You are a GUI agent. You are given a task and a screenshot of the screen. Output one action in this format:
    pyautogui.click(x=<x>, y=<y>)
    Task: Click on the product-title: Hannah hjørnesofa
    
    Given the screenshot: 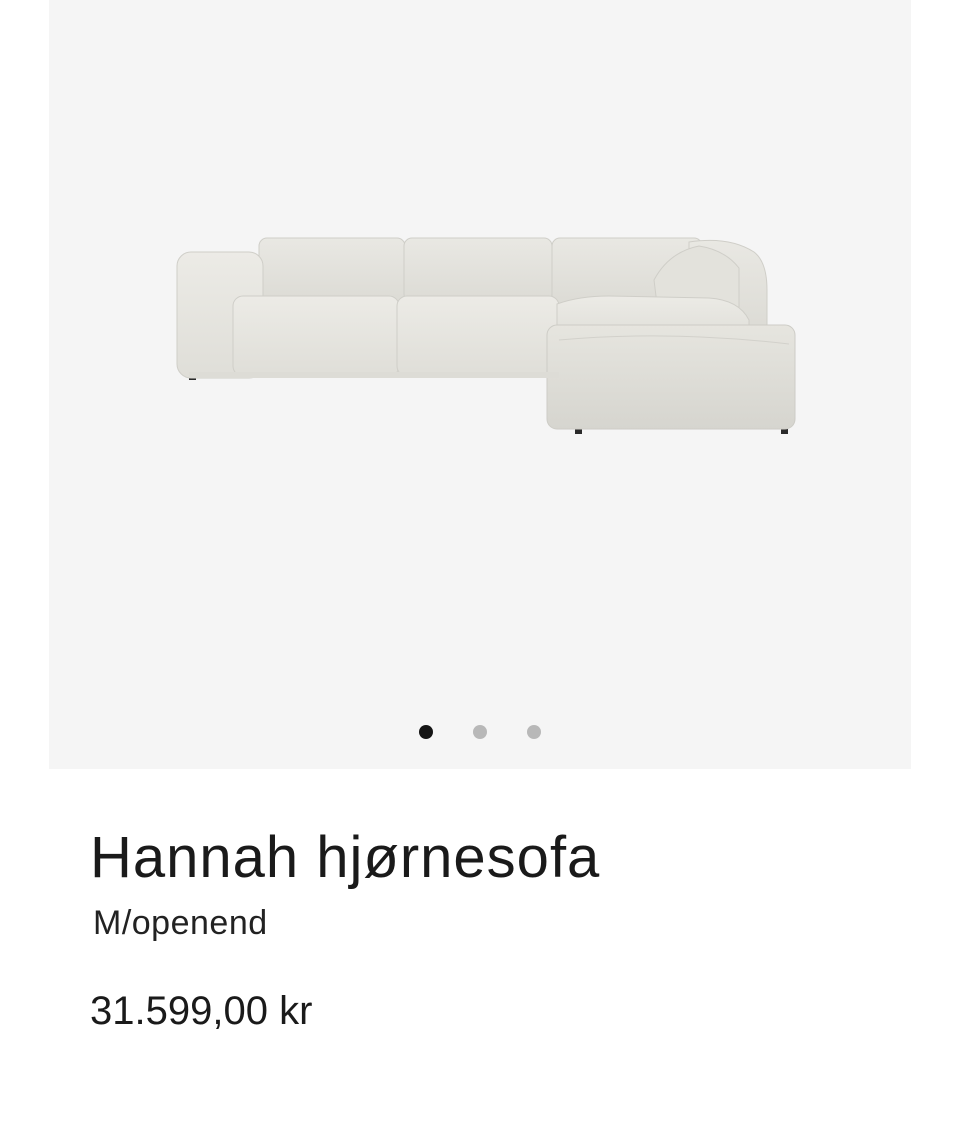 What is the action you would take?
    pyautogui.click(x=345, y=857)
    